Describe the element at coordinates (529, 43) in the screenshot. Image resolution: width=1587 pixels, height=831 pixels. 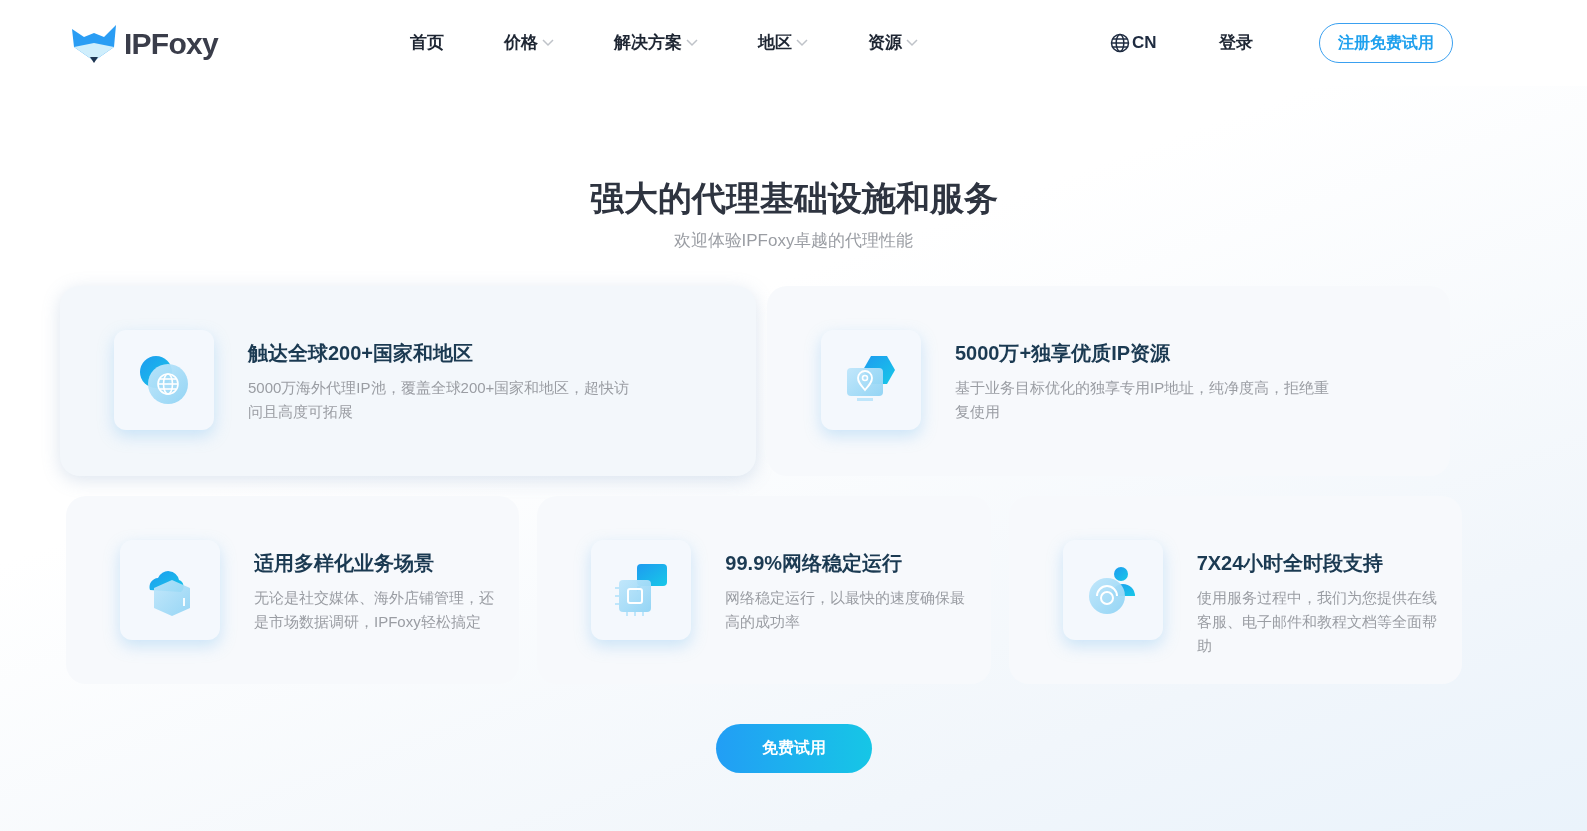
I see `nav-link: 价格` at that location.